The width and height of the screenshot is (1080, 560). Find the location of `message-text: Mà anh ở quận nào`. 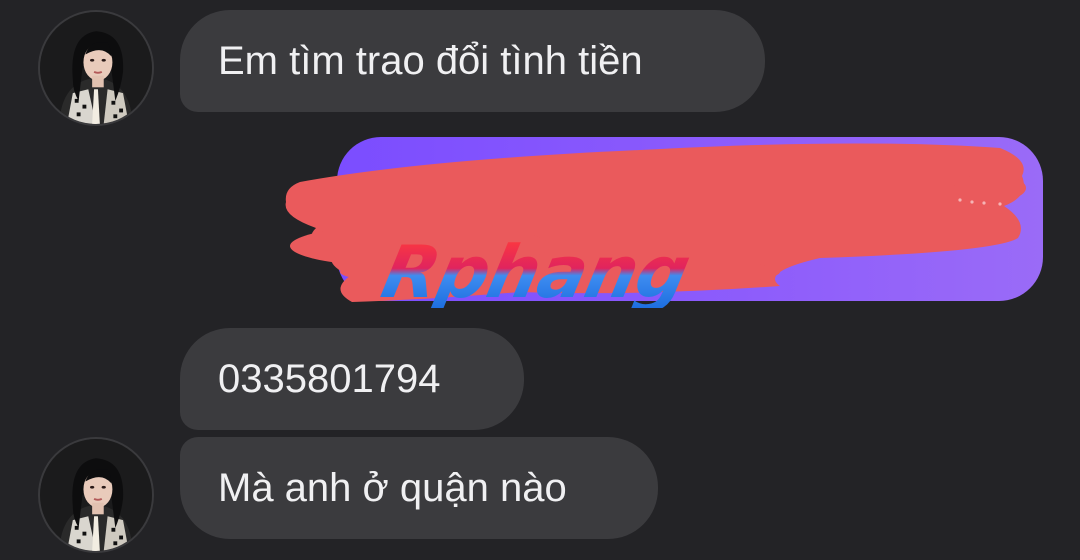

message-text: Mà anh ở quận nào is located at coordinates (392, 488).